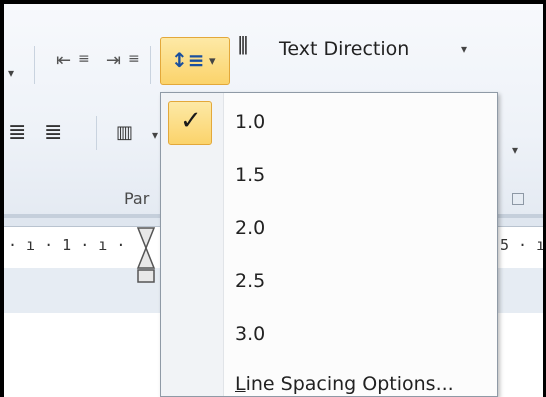 The height and width of the screenshot is (397, 546). I want to click on menu-item-spacing-3-0: 3.0, so click(329, 335).